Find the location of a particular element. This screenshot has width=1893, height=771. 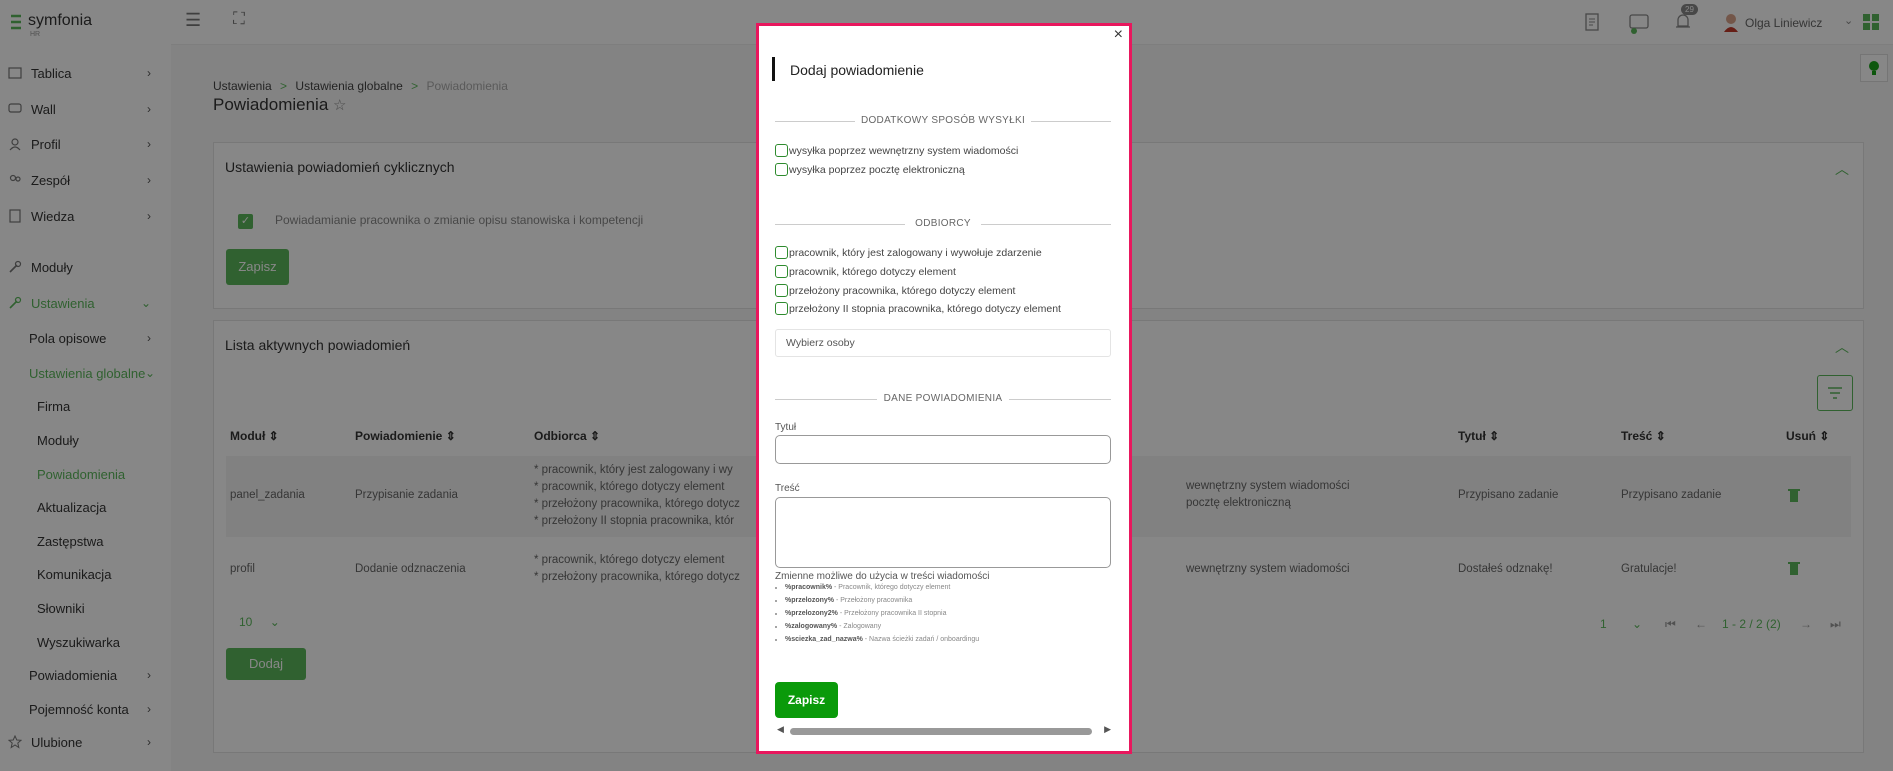

close-icon: × is located at coordinates (1118, 35).